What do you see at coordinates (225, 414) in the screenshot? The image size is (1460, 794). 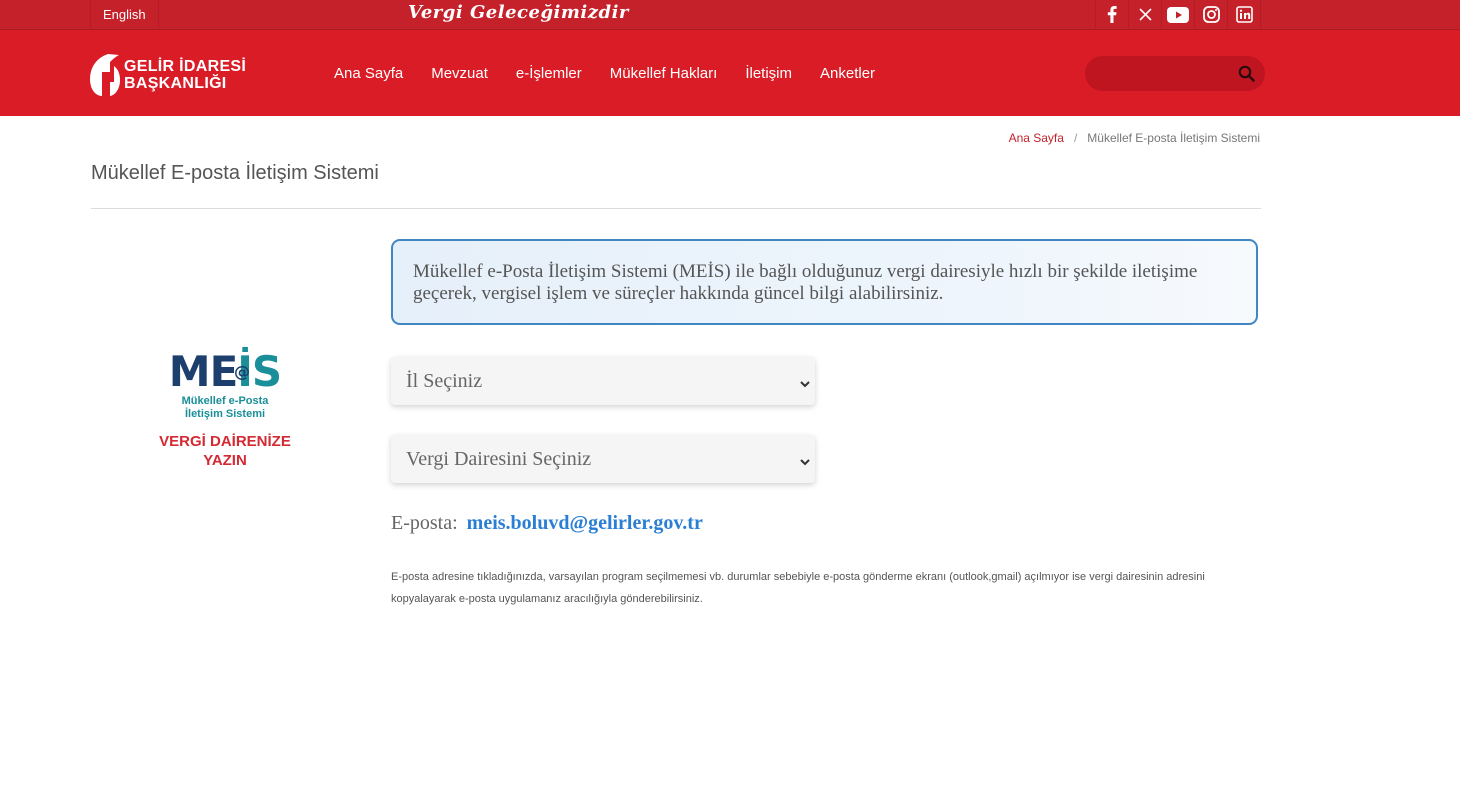 I see `meis-sub-line-2: İletişim Sistemi` at bounding box center [225, 414].